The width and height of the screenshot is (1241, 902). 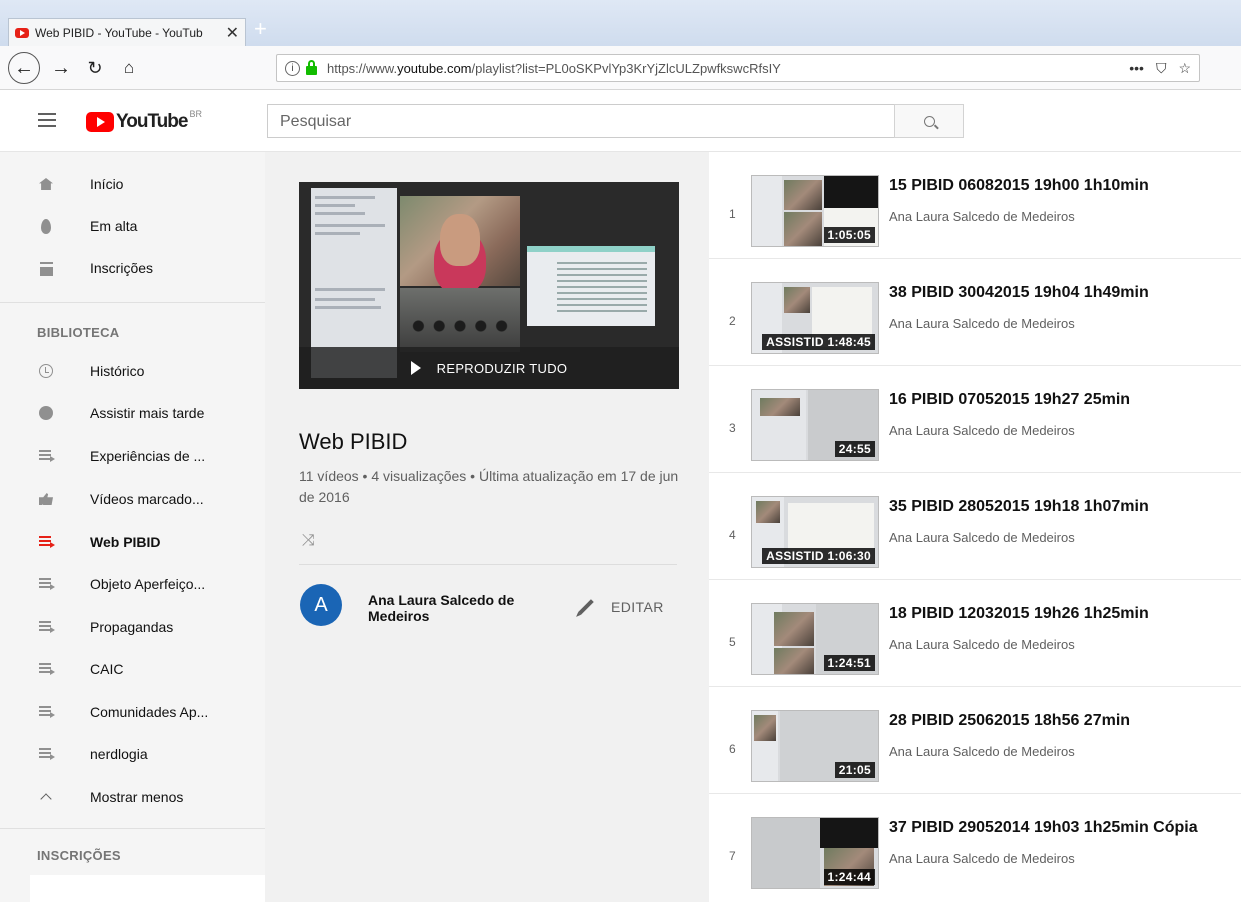 What do you see at coordinates (127, 32) in the screenshot?
I see `browser-tab: Web PIBID - YouTube - YouTub ✕` at bounding box center [127, 32].